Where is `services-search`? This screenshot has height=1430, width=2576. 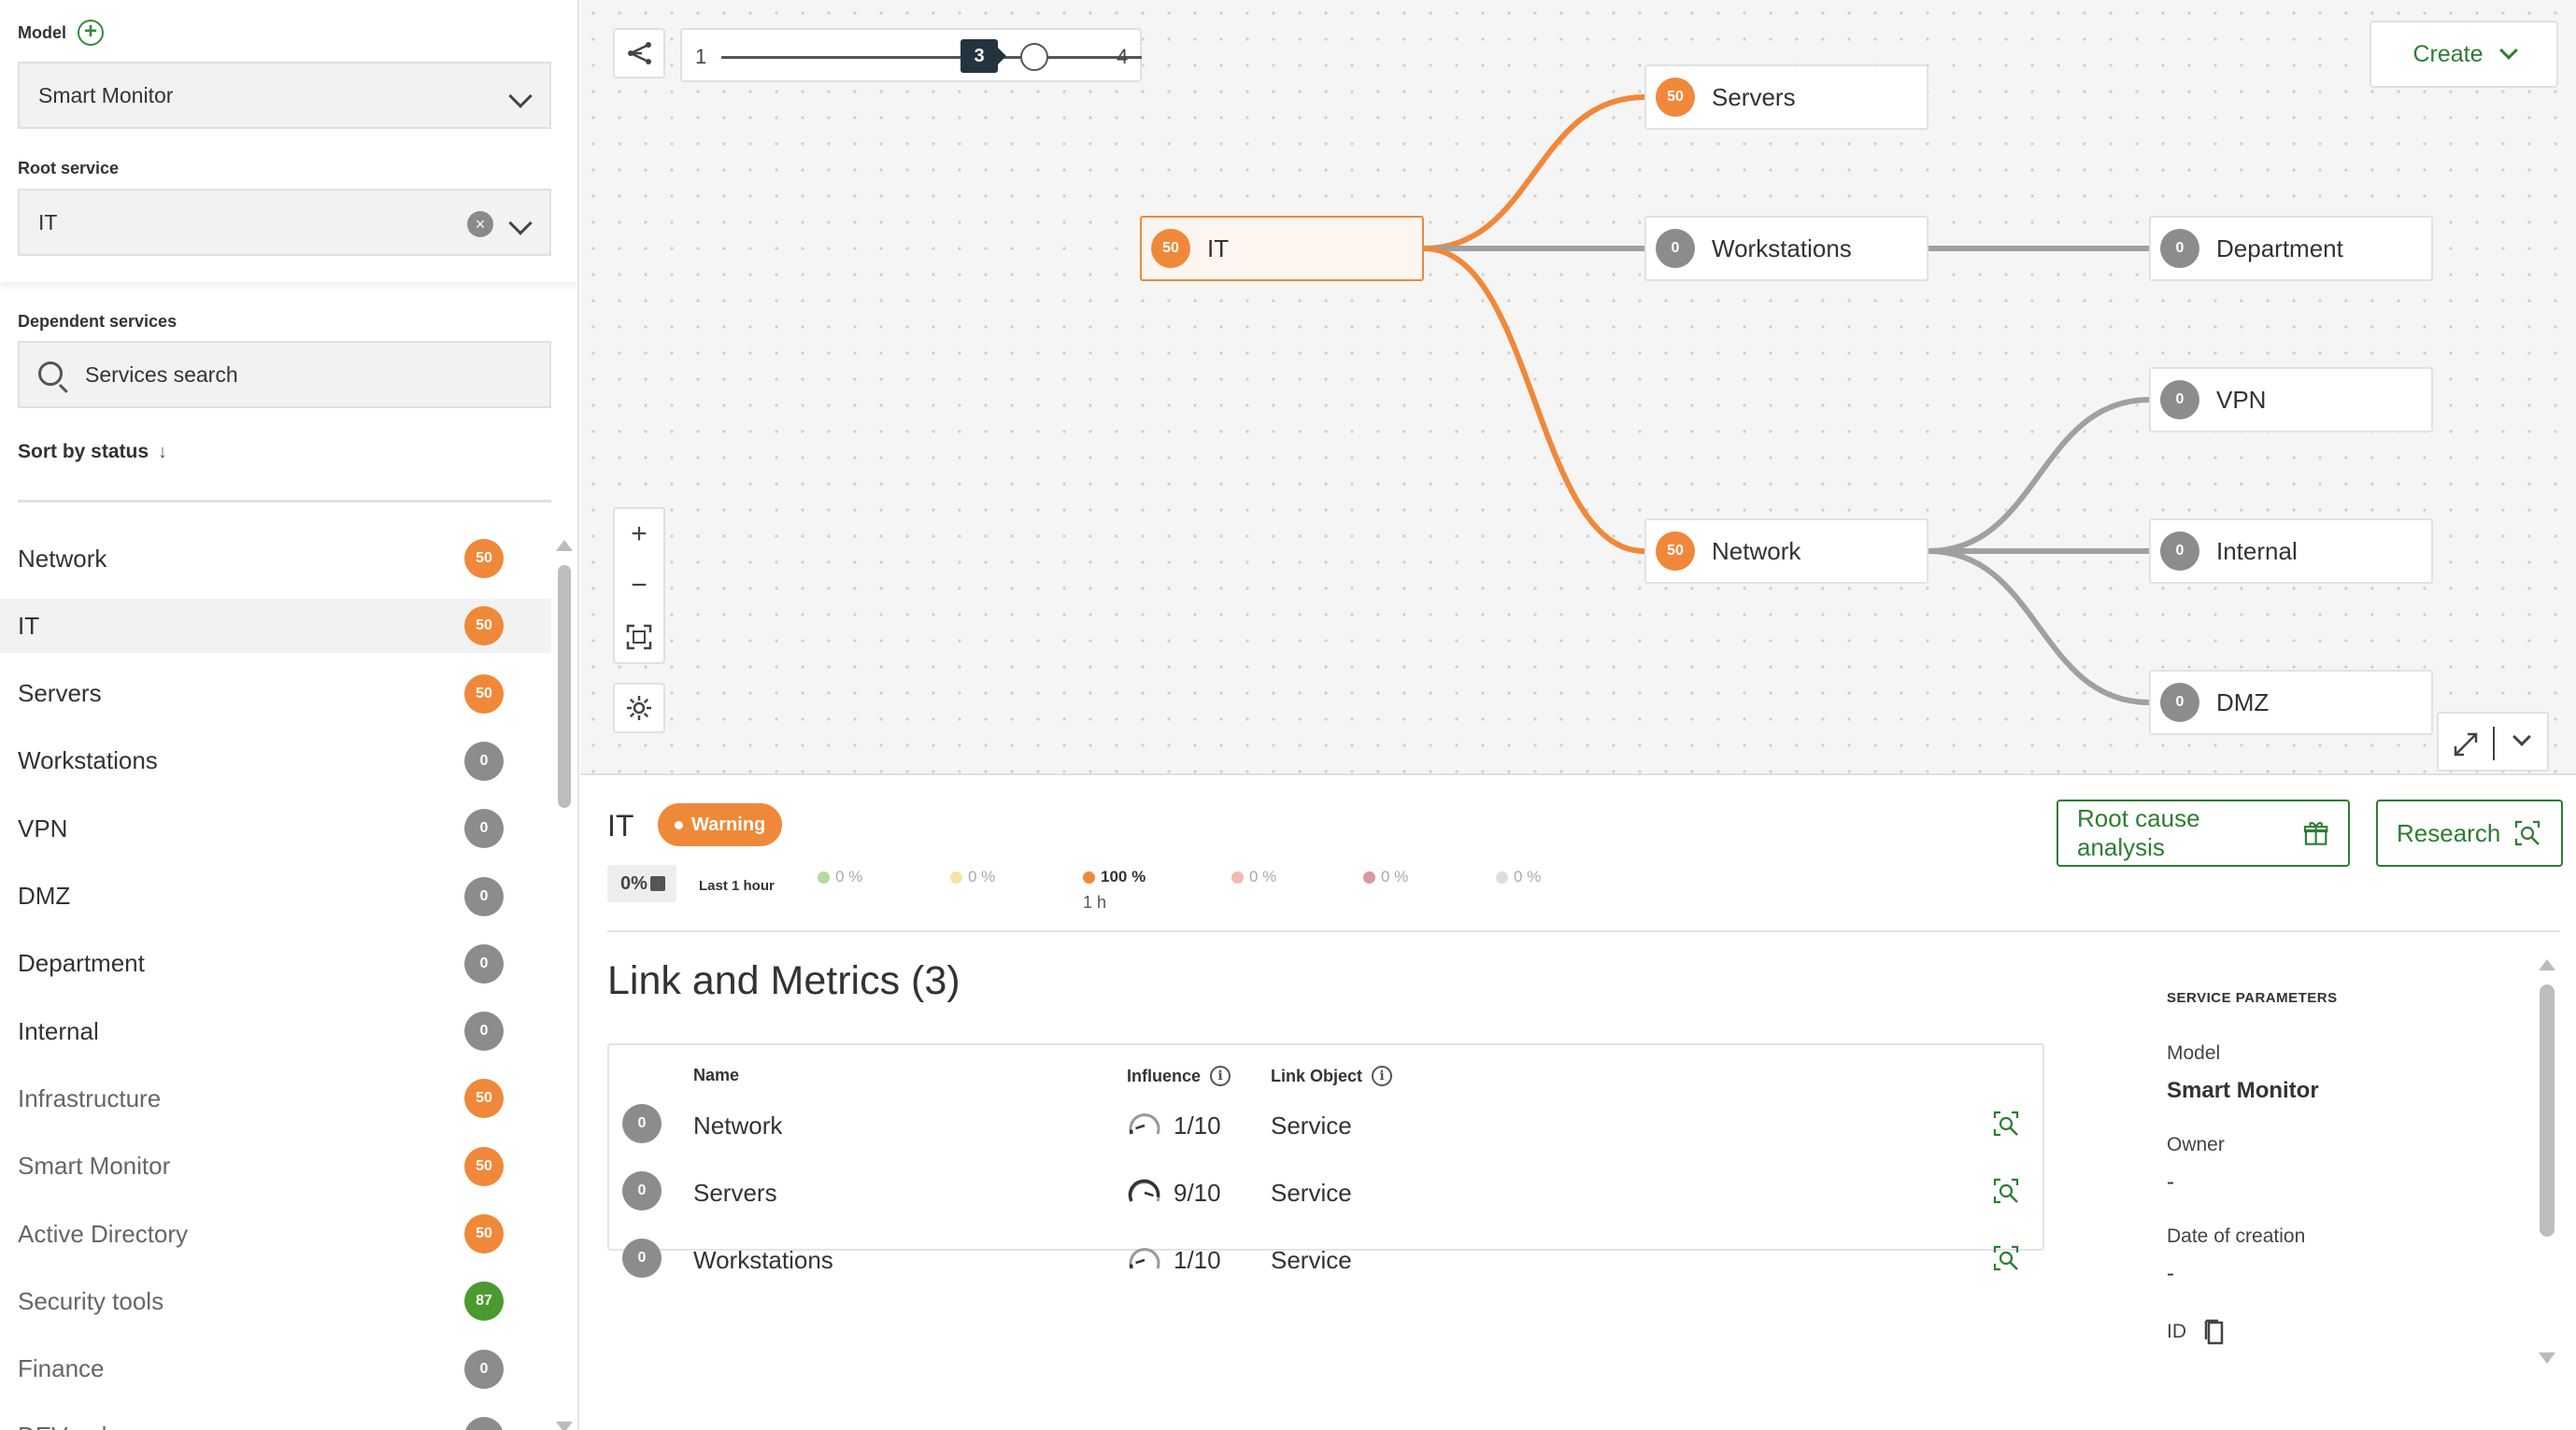
services-search is located at coordinates (284, 374).